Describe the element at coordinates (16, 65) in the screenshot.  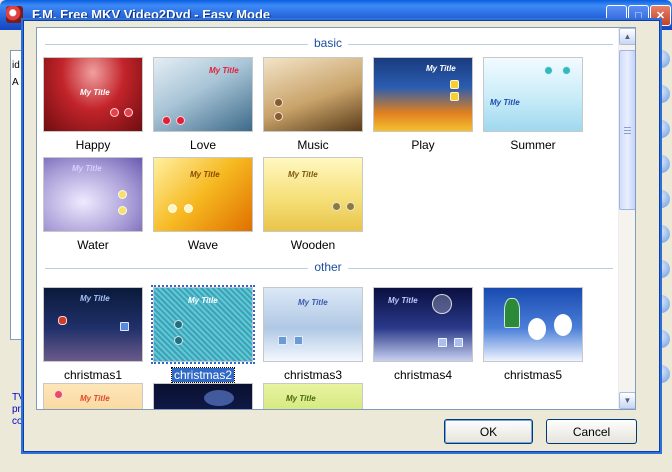
I see `main-left-fragment-1: id` at that location.